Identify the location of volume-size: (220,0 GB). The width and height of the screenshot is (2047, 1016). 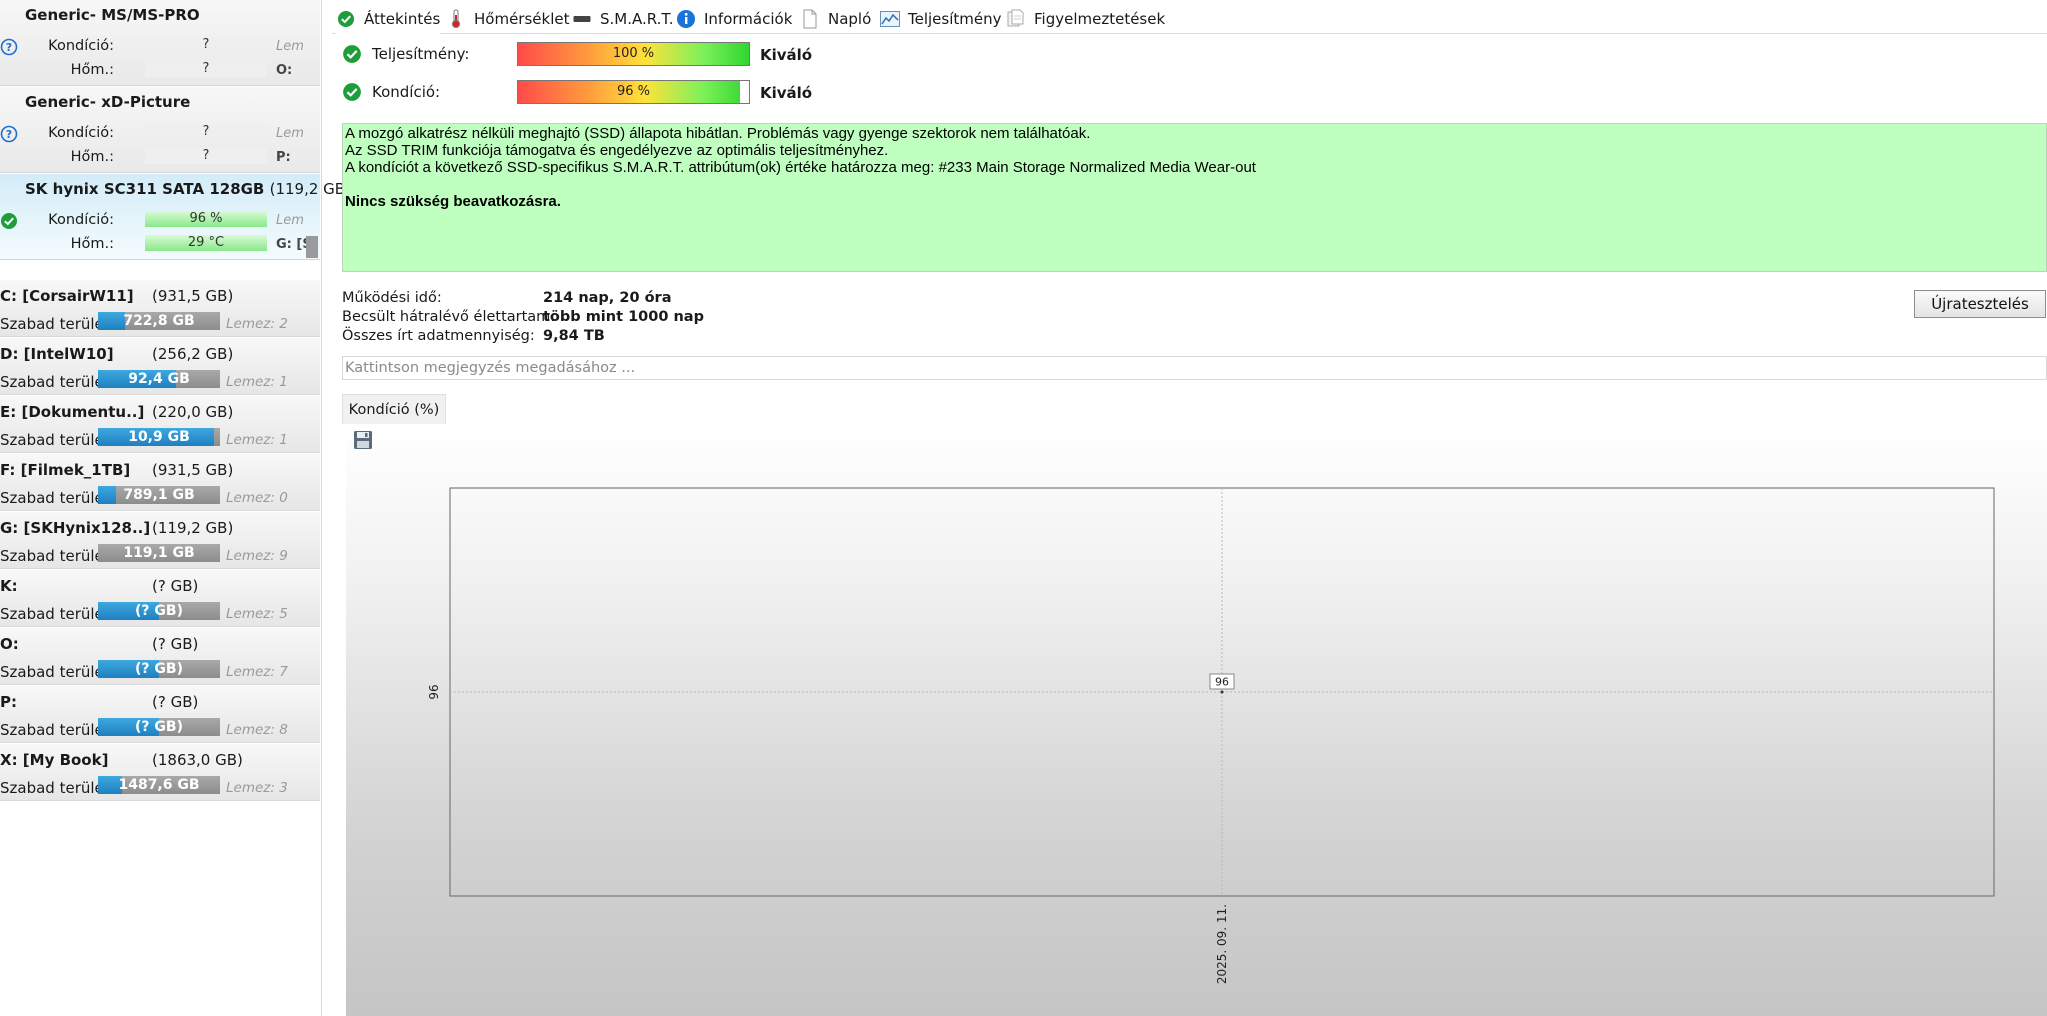
(193, 412).